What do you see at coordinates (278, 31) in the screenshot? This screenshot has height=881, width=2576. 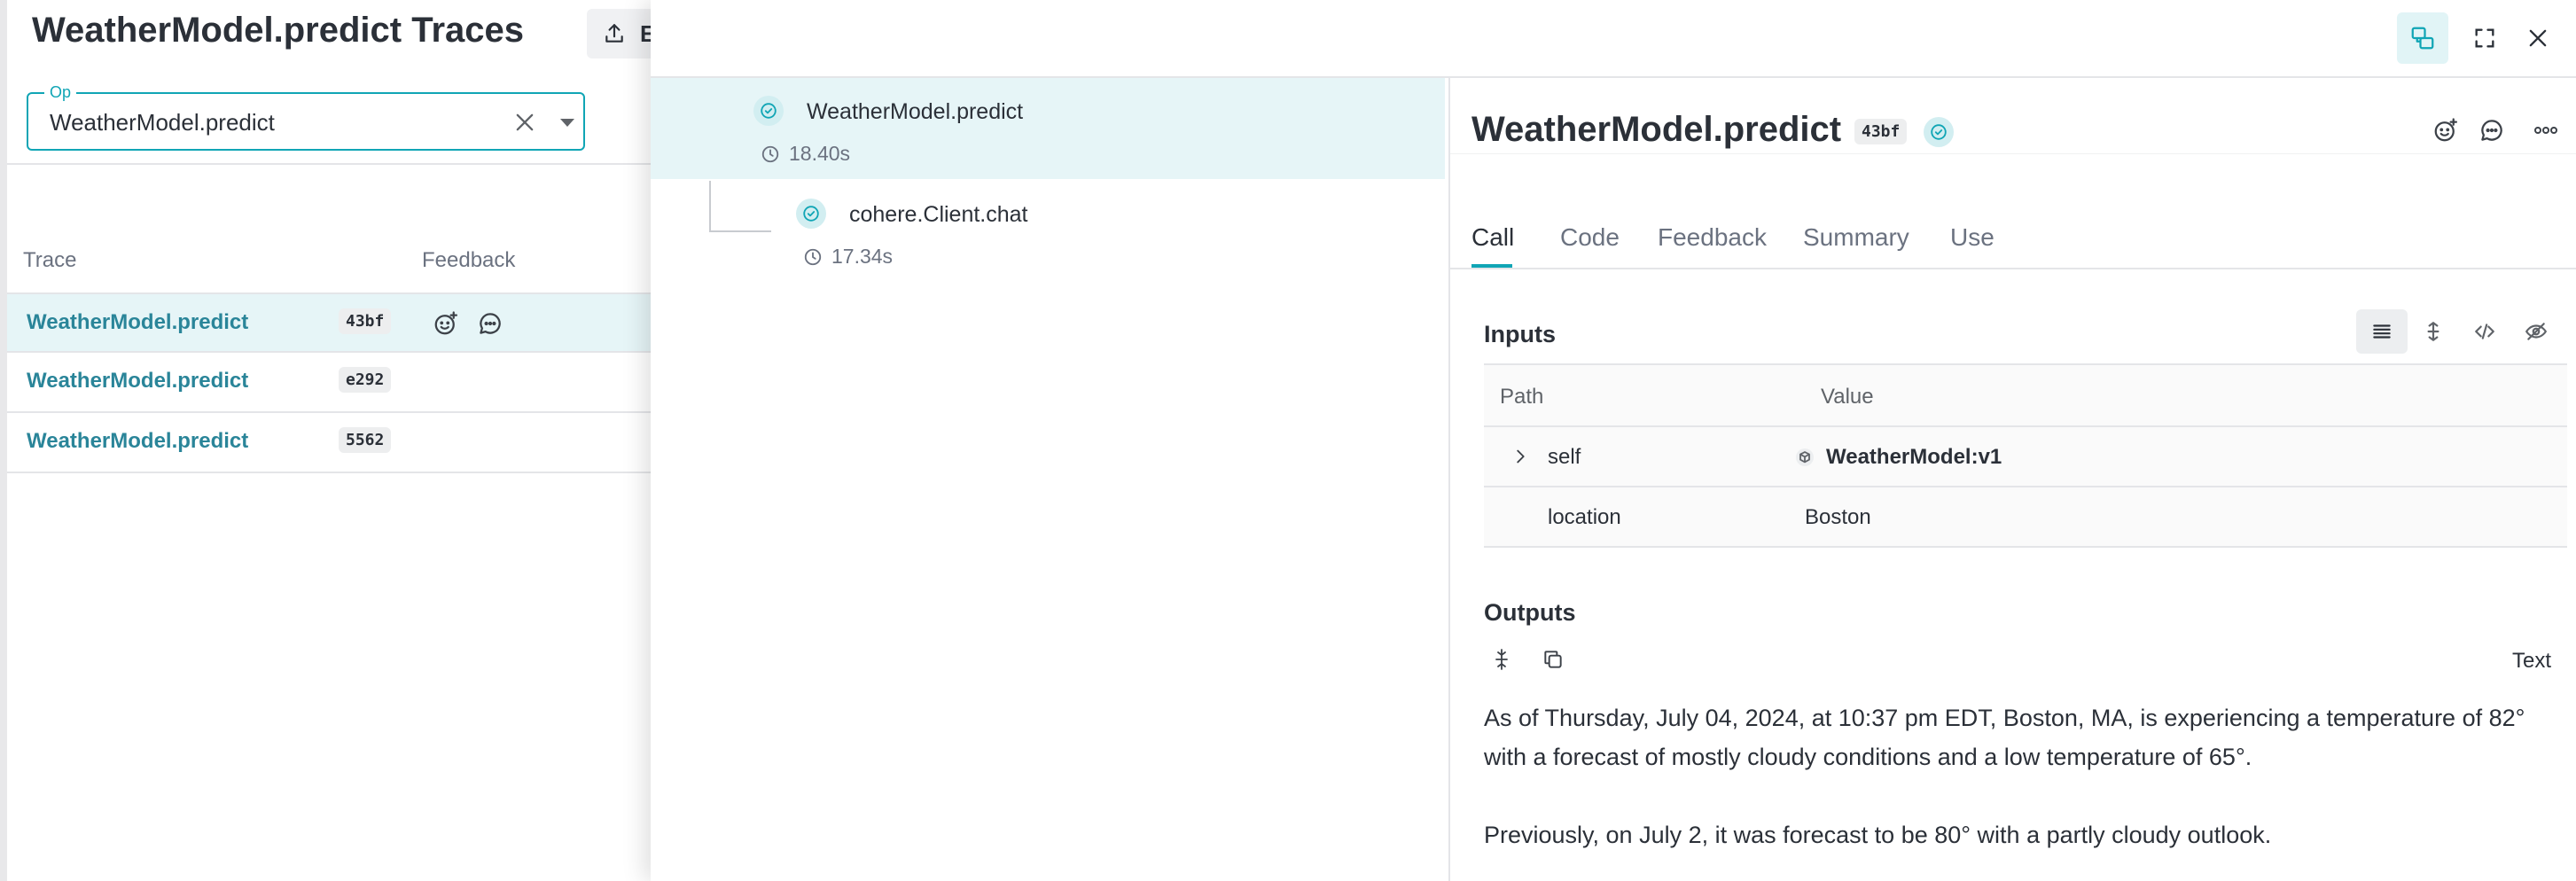 I see `page-title: WeatherModel.predict Traces` at bounding box center [278, 31].